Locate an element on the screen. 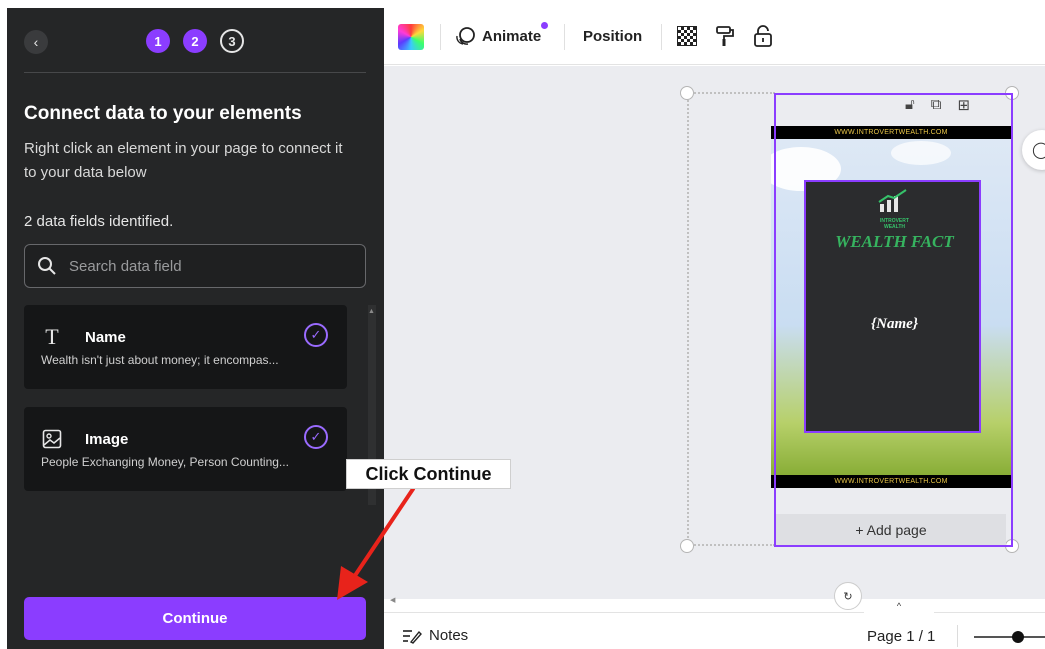 This screenshot has width=1045, height=649. search-box is located at coordinates (195, 266).